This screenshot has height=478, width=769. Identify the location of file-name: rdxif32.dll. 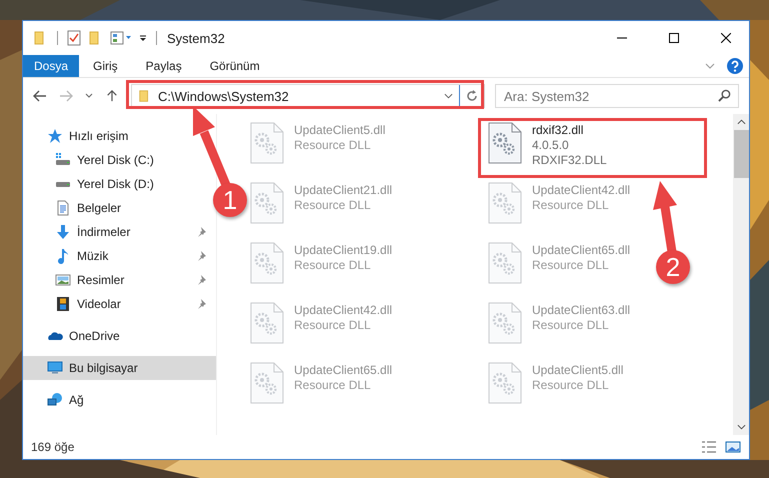
(558, 130).